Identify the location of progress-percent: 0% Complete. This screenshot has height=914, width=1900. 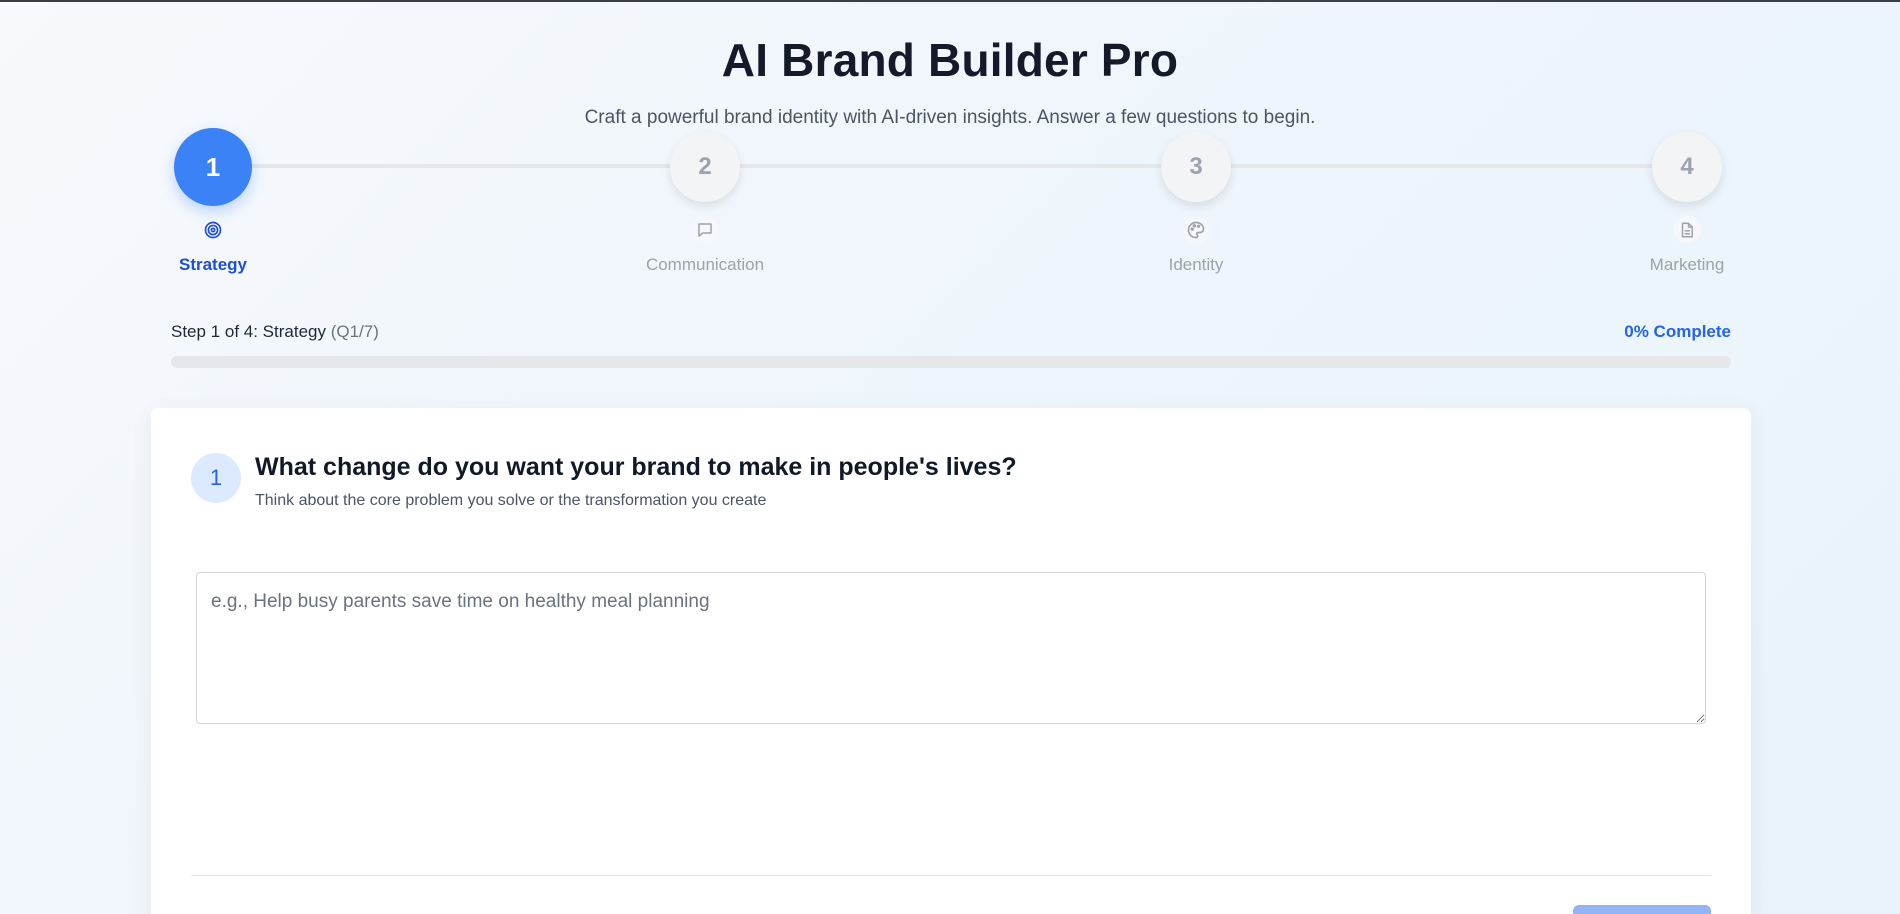
(1677, 331).